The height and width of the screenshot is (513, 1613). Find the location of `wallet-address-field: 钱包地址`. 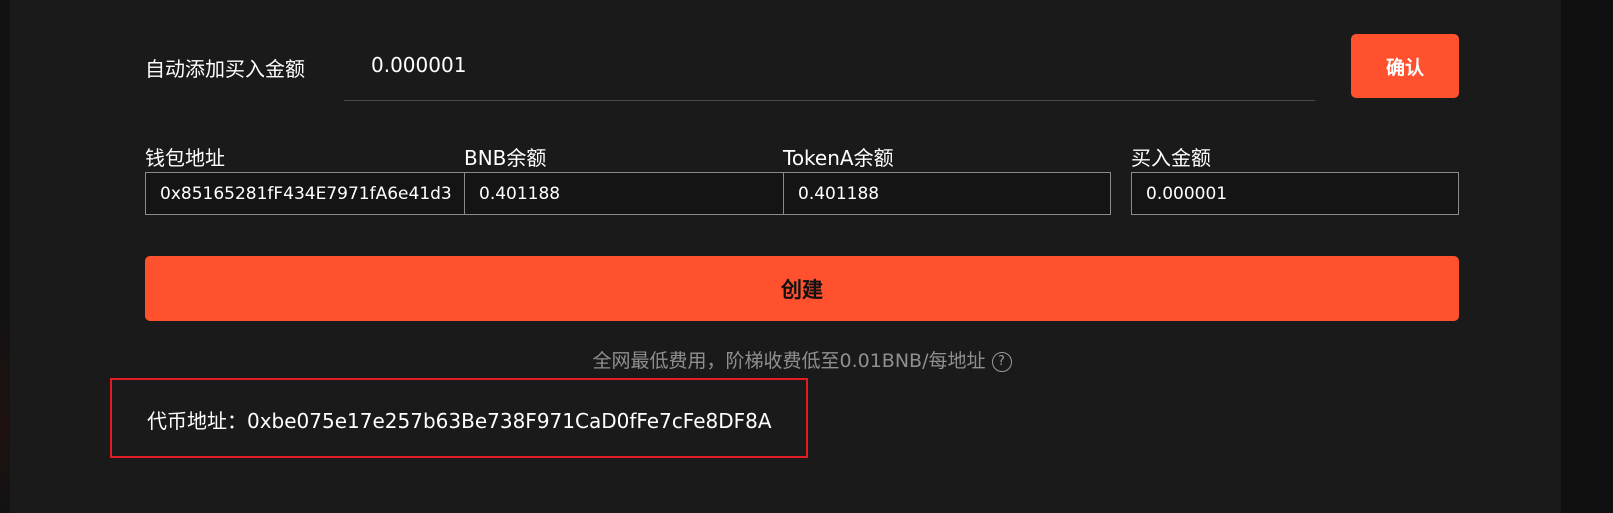

wallet-address-field: 钱包地址 is located at coordinates (309, 179).